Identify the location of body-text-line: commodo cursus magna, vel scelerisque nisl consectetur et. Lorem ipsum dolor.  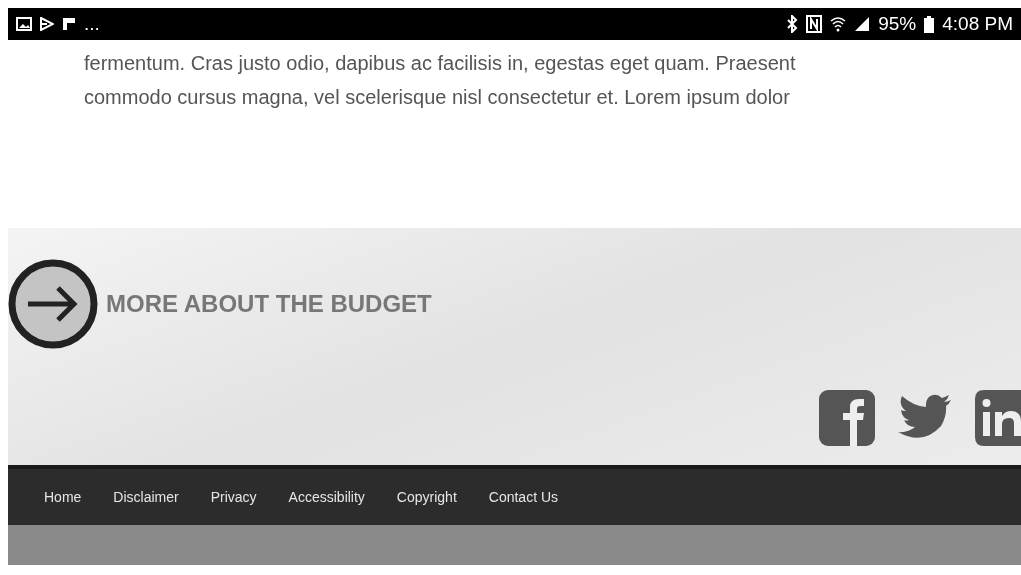
(437, 97).